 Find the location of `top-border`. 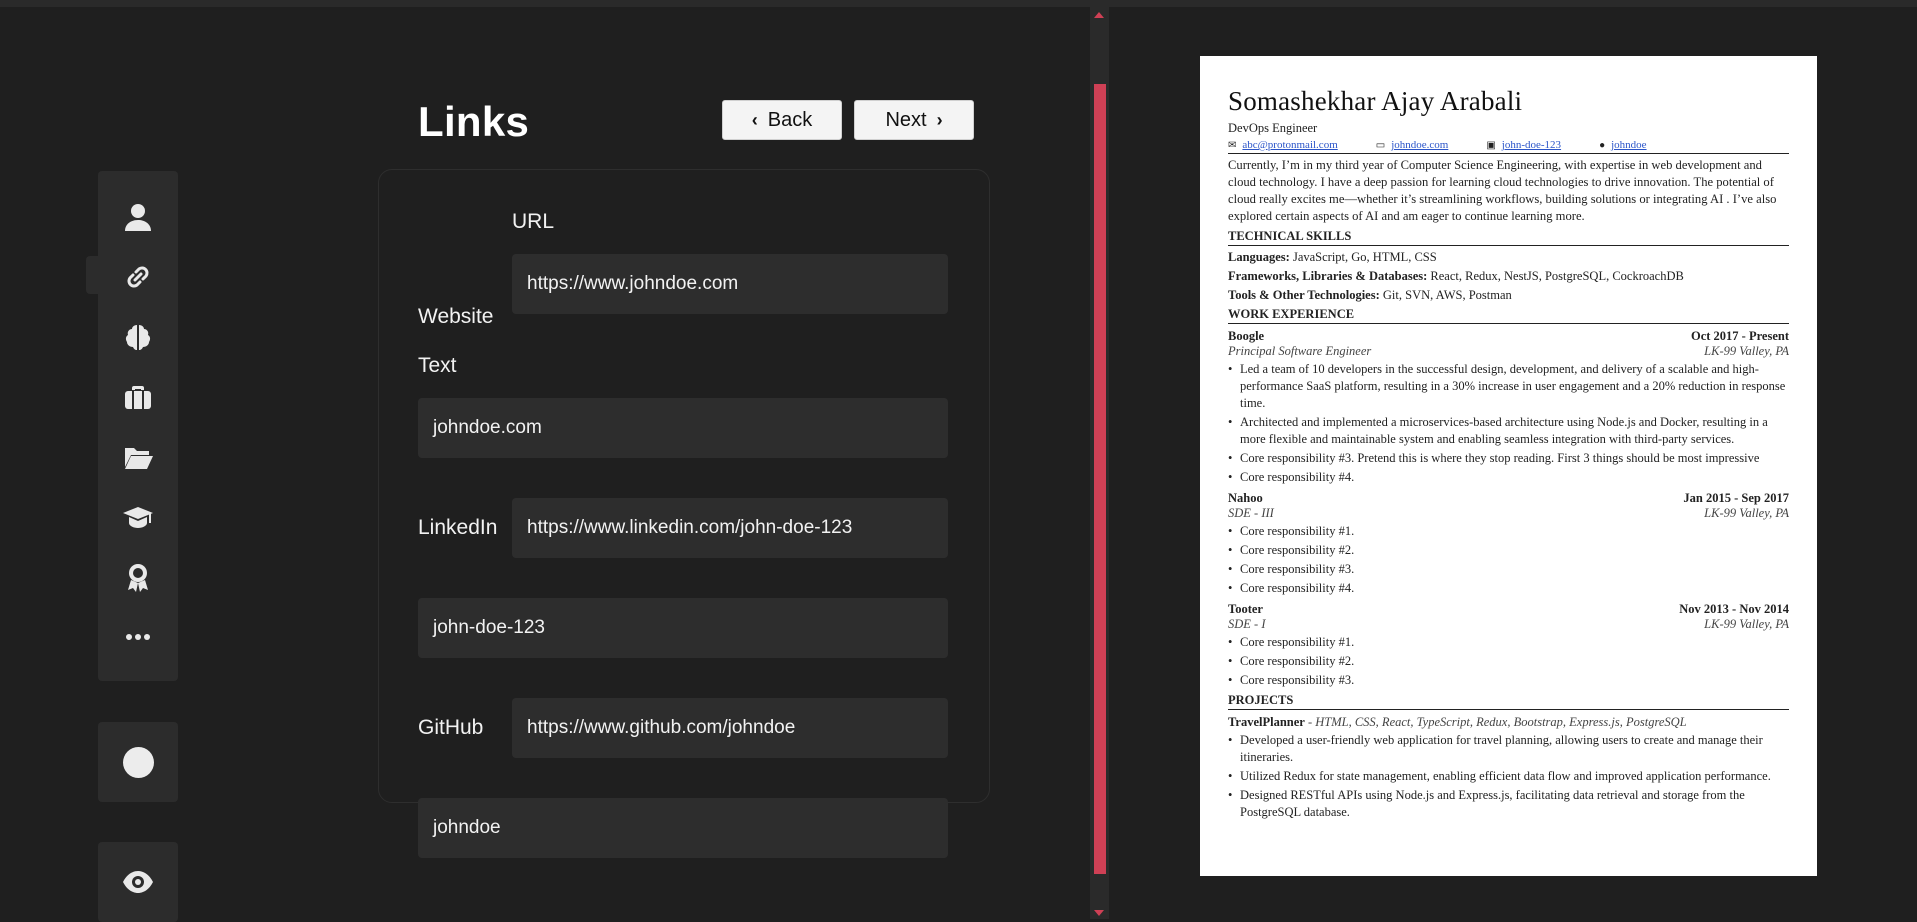

top-border is located at coordinates (958, 3).